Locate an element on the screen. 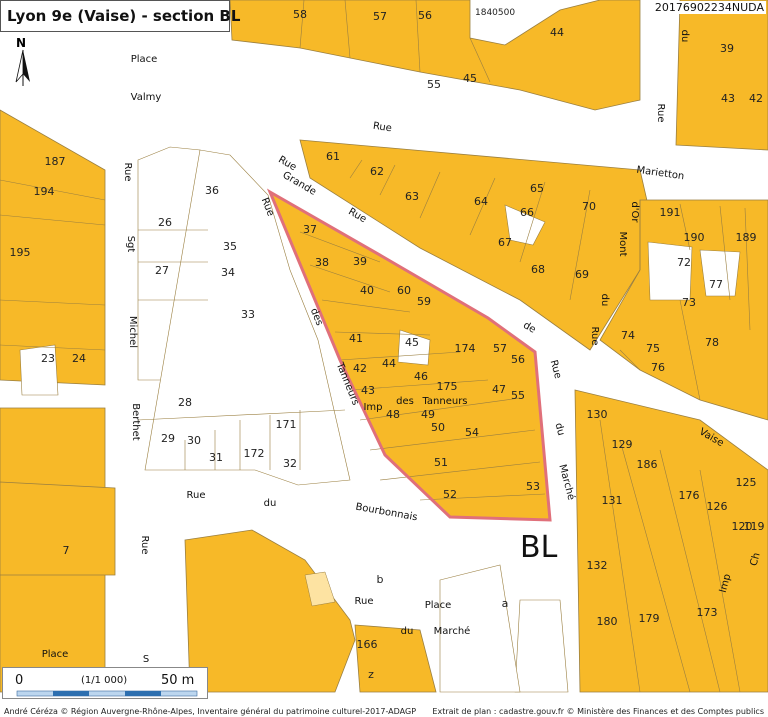 The image size is (768, 717). parcel-number: 172 is located at coordinates (254, 453).